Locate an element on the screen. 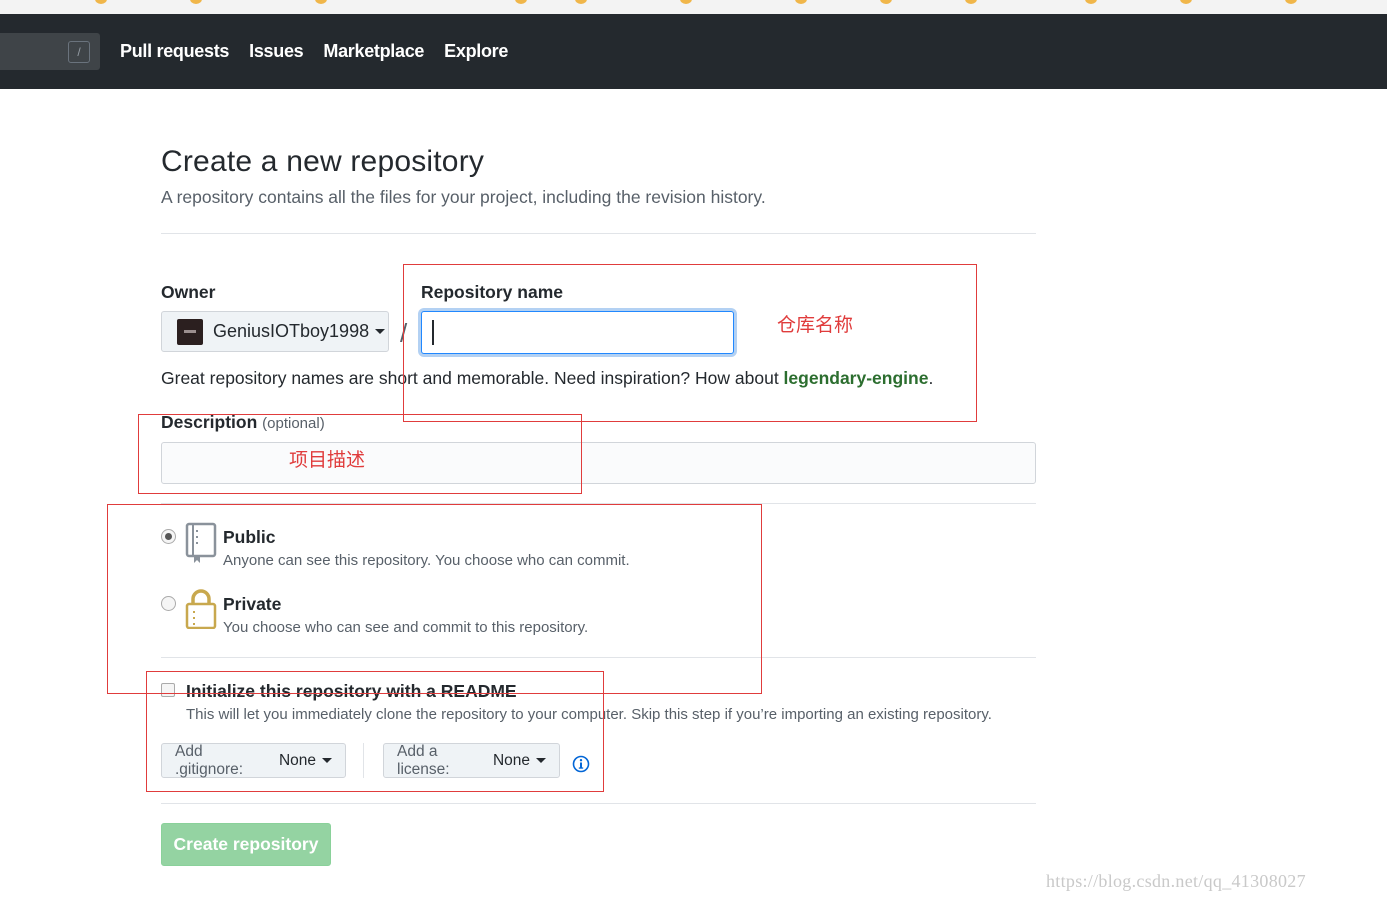 The width and height of the screenshot is (1387, 902). owner-select: GeniusIOTboy1998 is located at coordinates (275, 331).